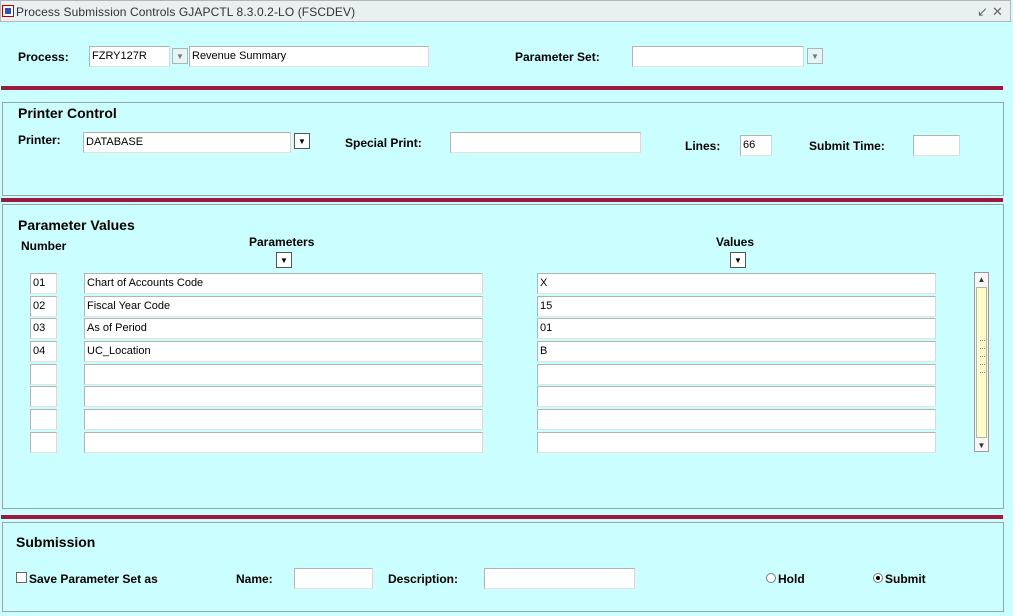 The height and width of the screenshot is (616, 1013). Describe the element at coordinates (735, 242) in the screenshot. I see `values-column-header: Values` at that location.